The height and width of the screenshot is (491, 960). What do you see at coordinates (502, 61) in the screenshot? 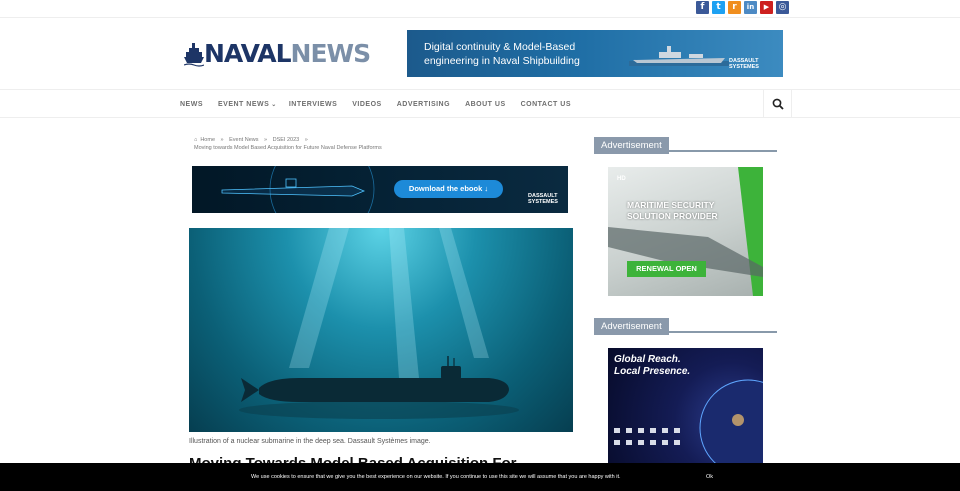
I see `top-banner-line2: engineering in Naval Shipbuilding` at bounding box center [502, 61].